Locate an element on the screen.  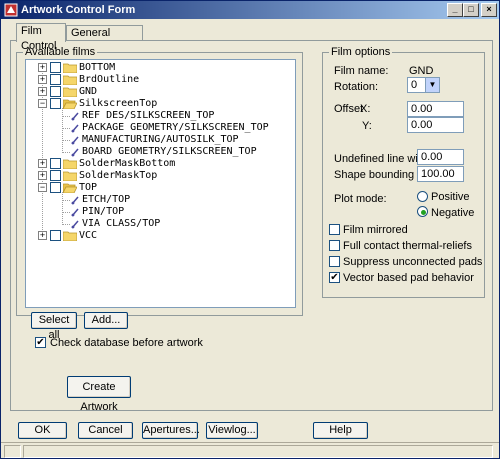
offset-y-input: 0.00 is located at coordinates (435, 125).